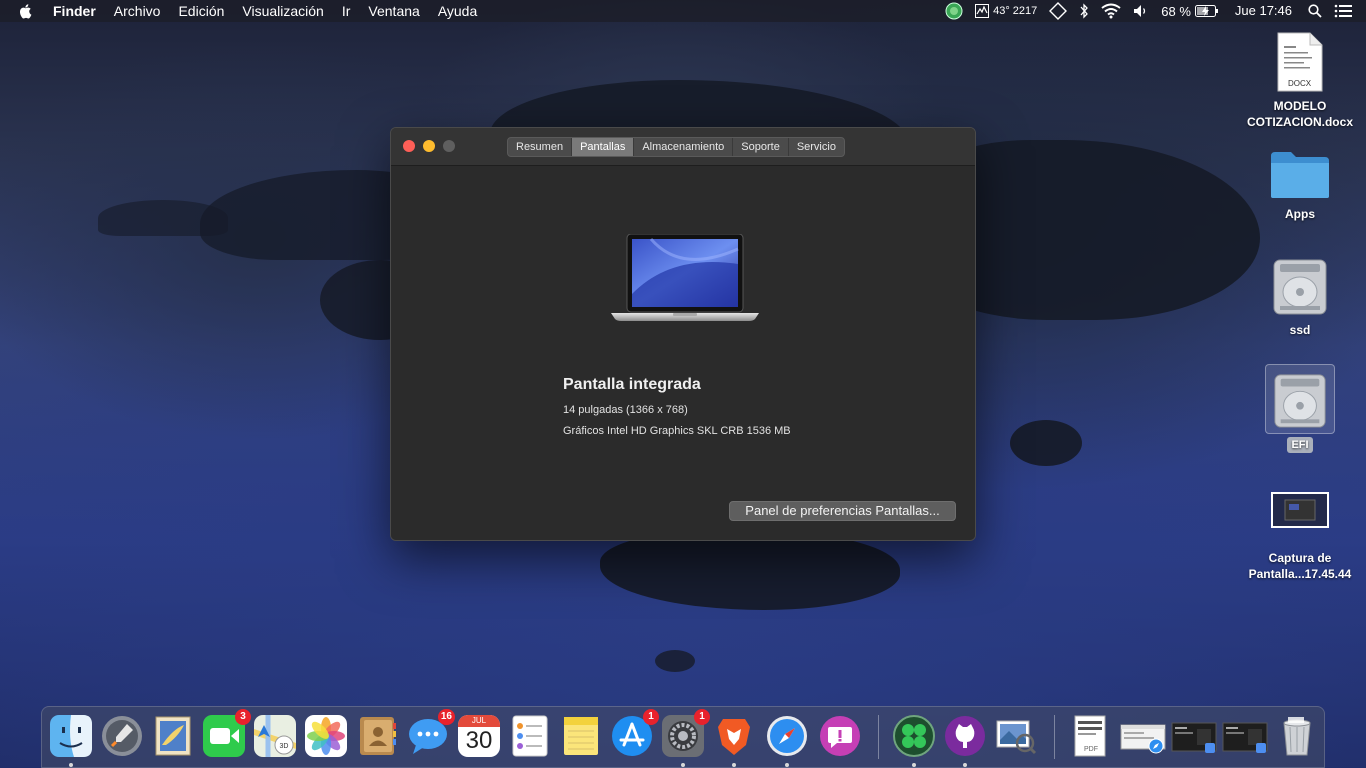 The width and height of the screenshot is (1366, 768). Describe the element at coordinates (1300, 214) in the screenshot. I see `desktop-icon-label: Apps` at that location.